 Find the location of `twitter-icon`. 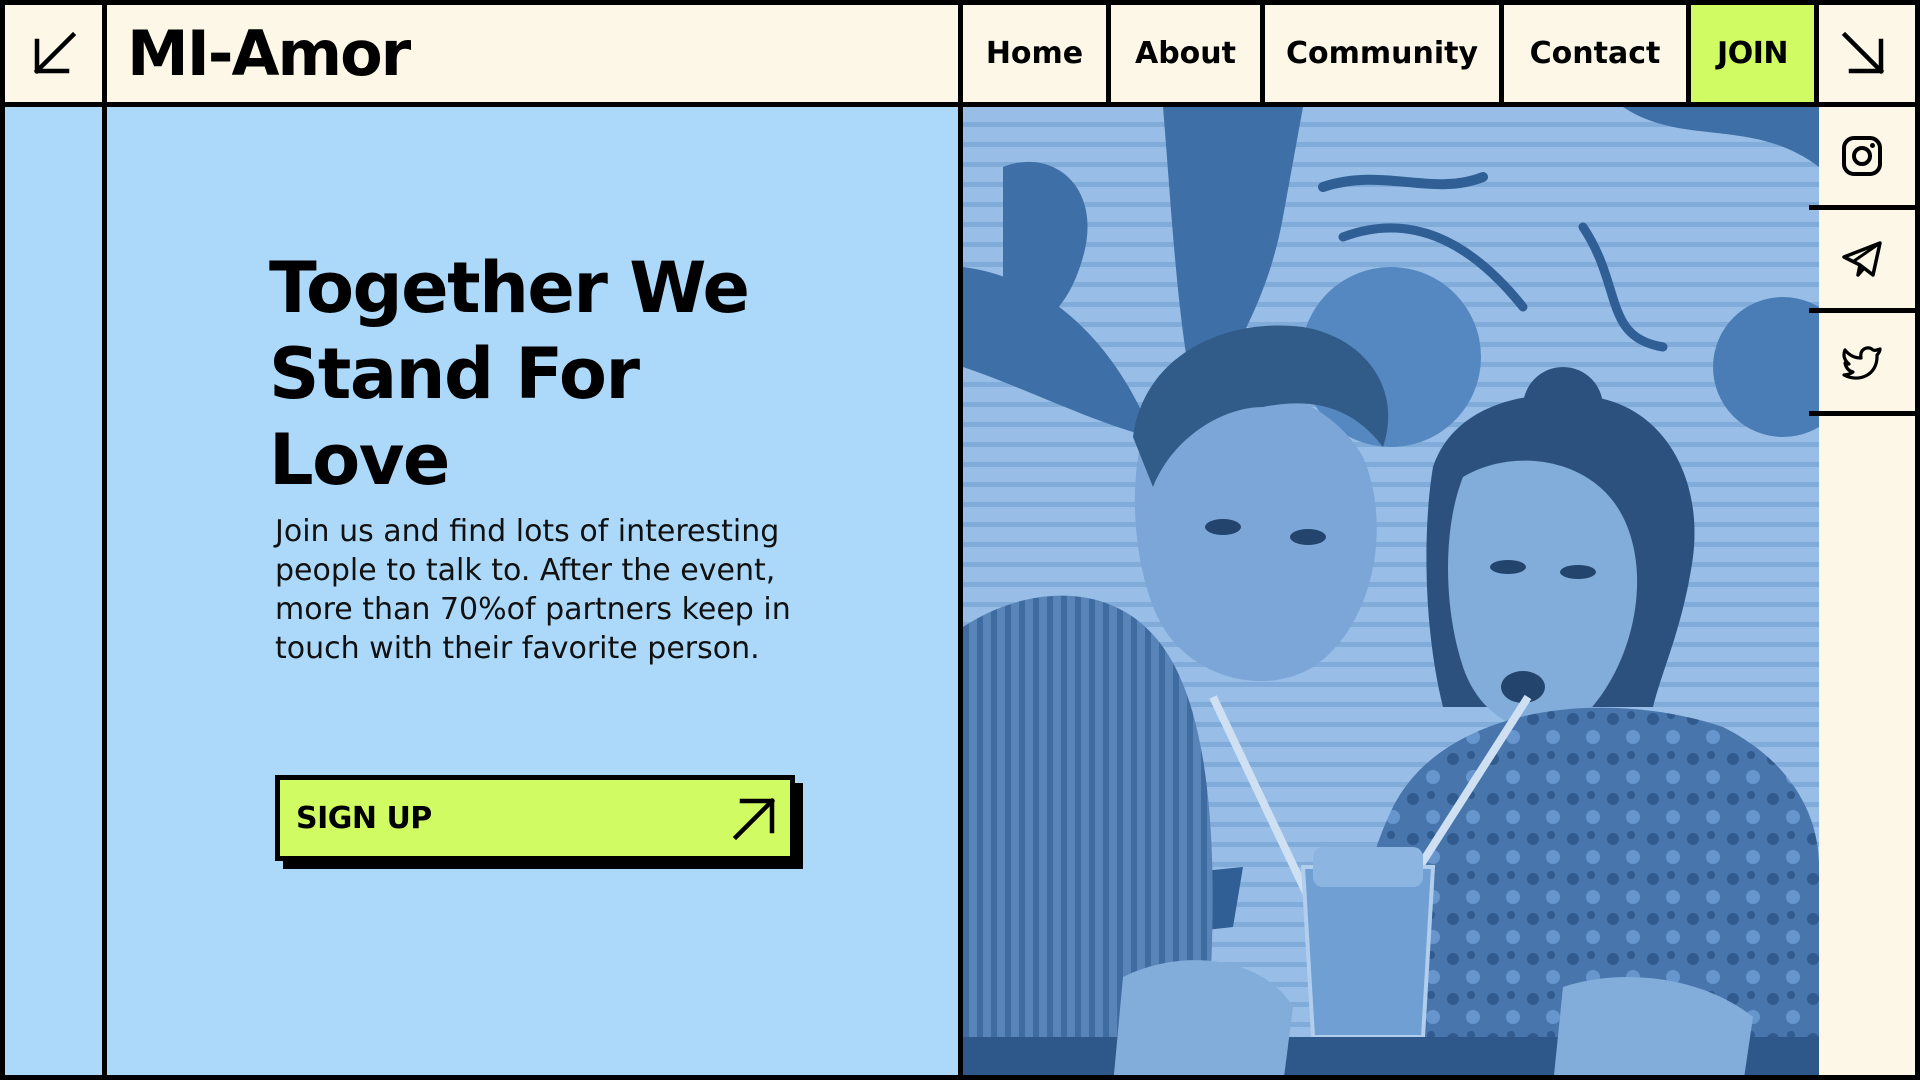

twitter-icon is located at coordinates (1862, 363).